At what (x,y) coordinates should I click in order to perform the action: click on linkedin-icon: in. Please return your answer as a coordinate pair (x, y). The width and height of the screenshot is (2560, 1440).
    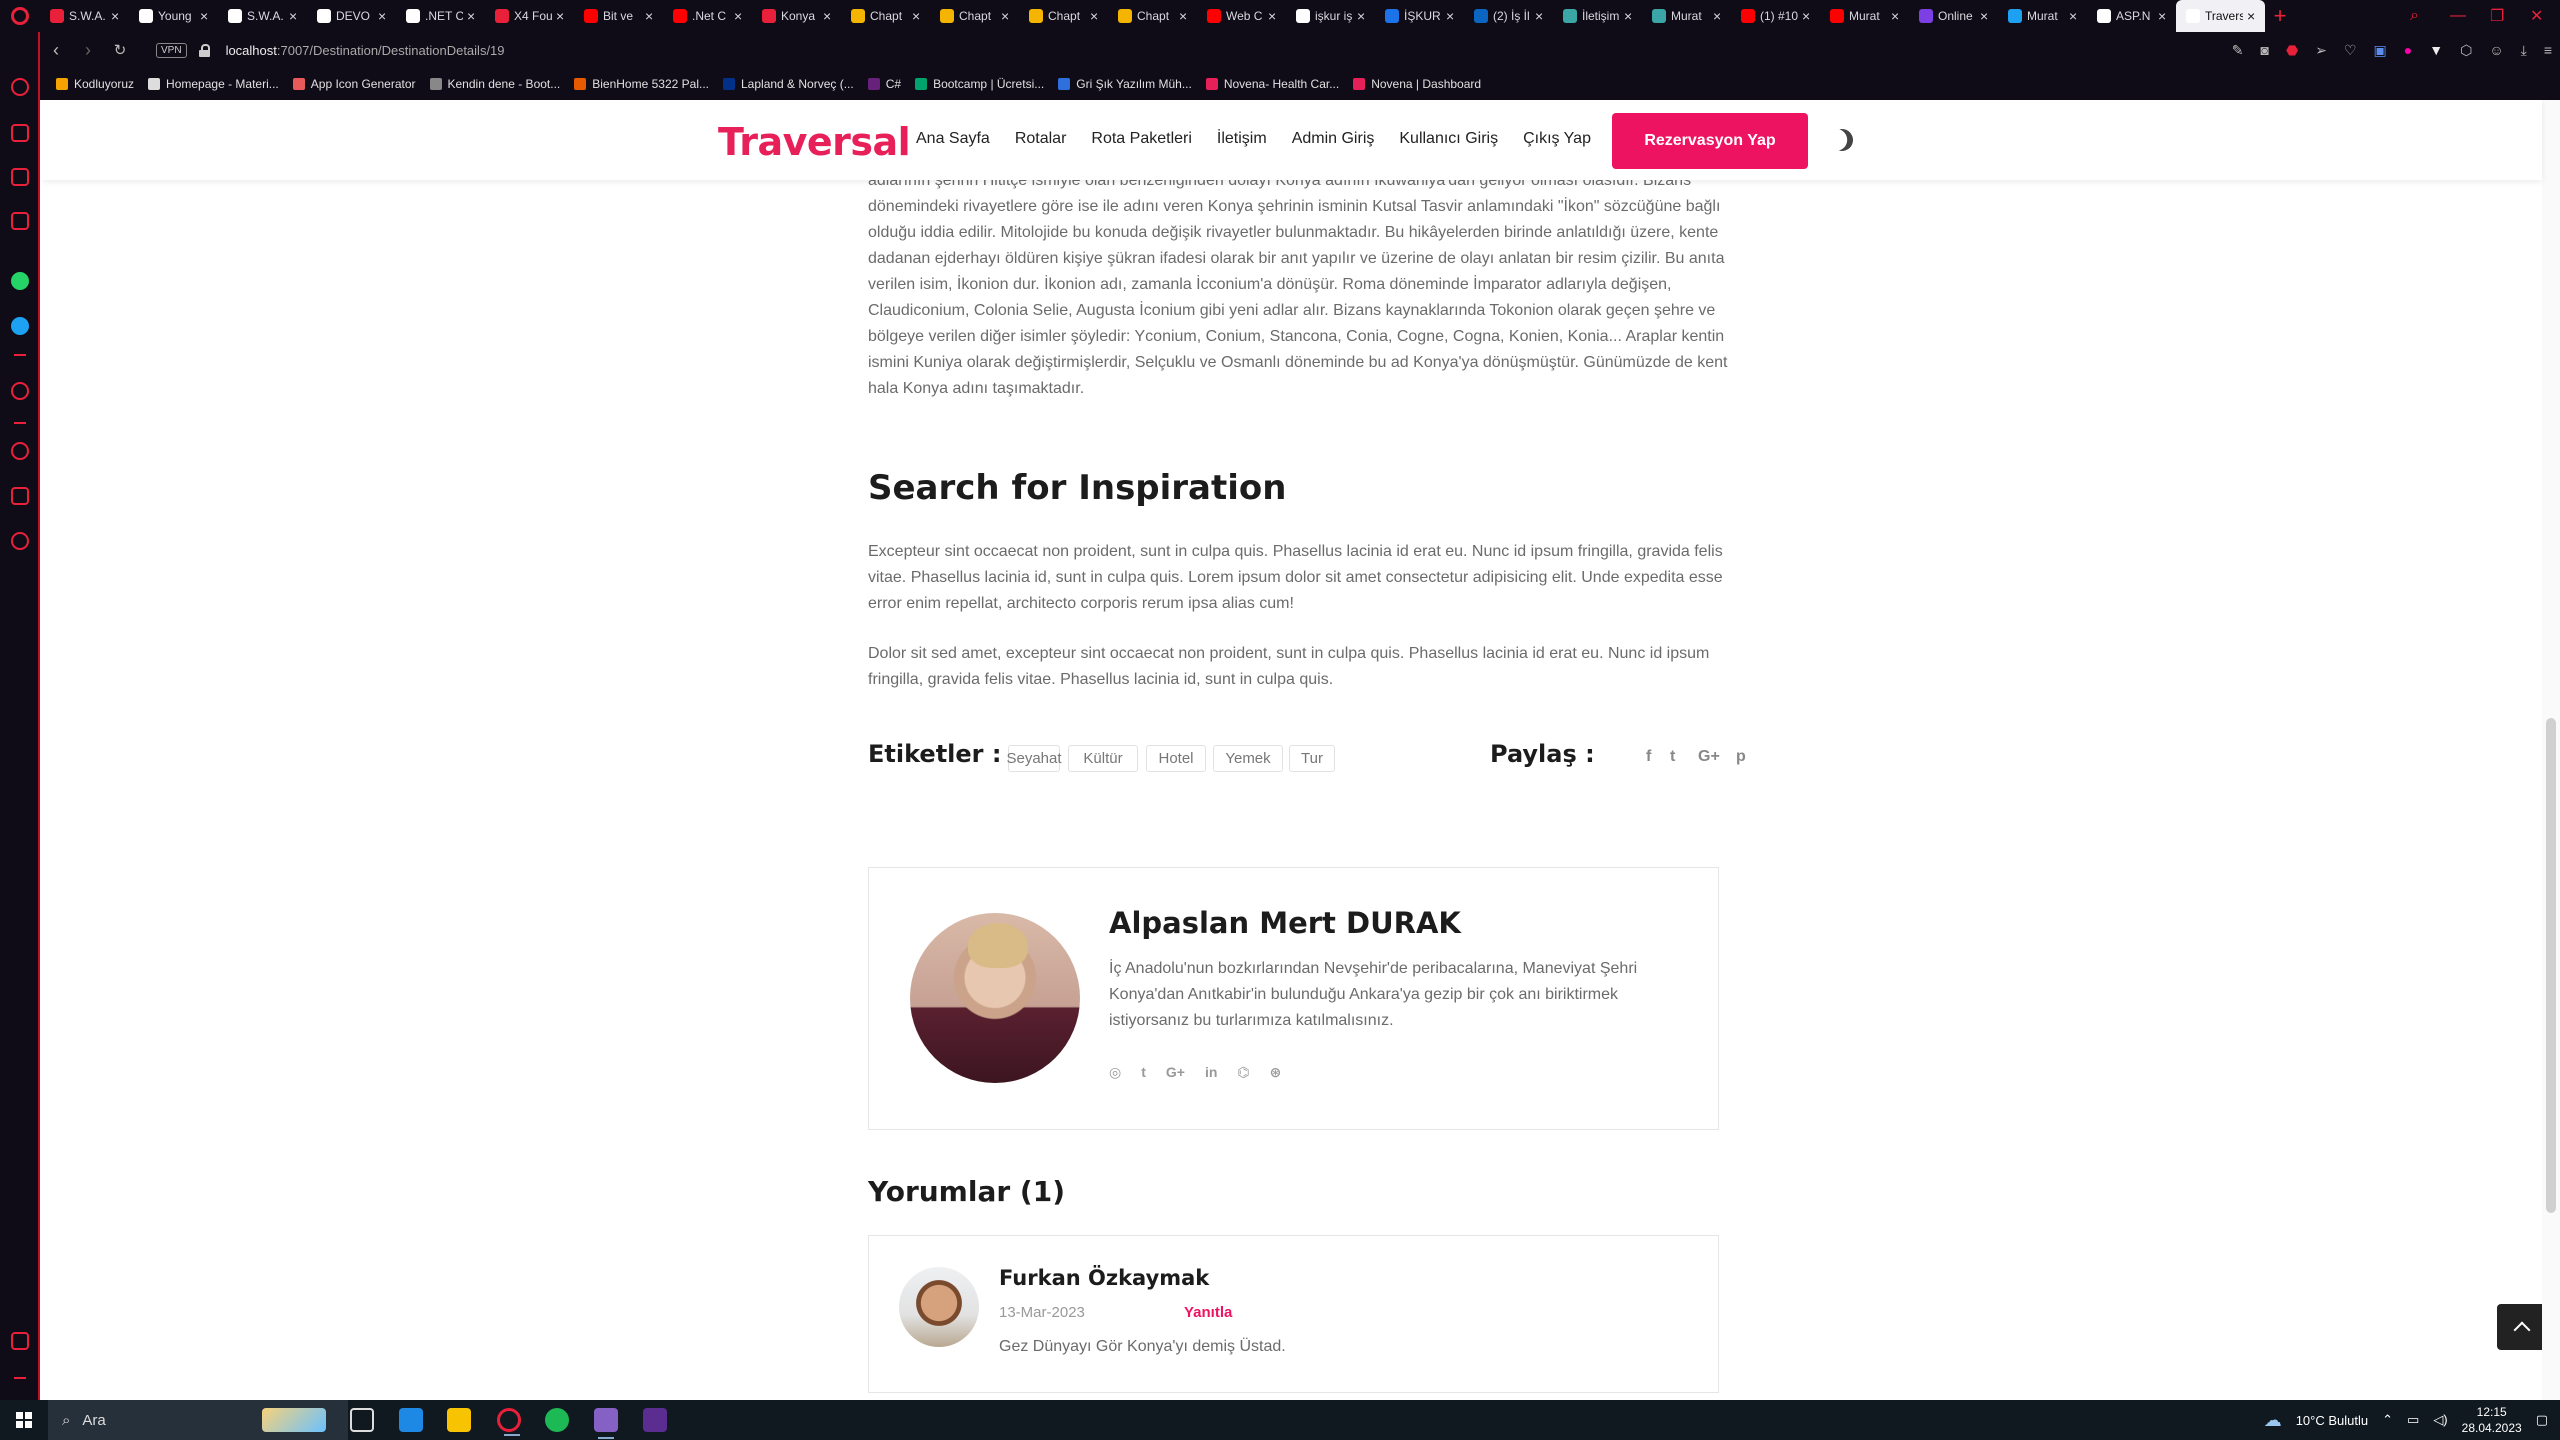
    Looking at the image, I should click on (1211, 1072).